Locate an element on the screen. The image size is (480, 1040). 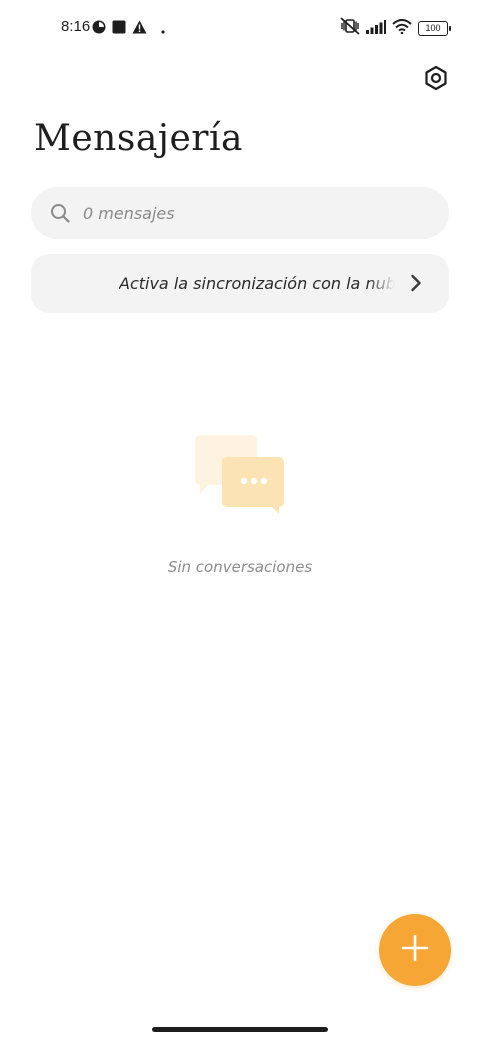
chevron-right-icon is located at coordinates (416, 283).